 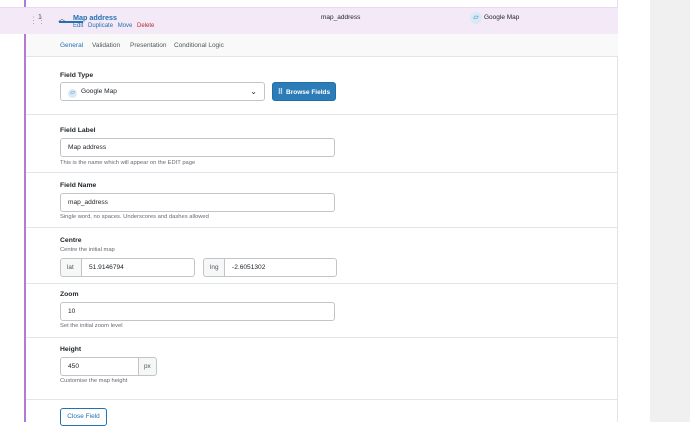 I want to click on lng-input: -2.6051302, so click(x=280, y=267).